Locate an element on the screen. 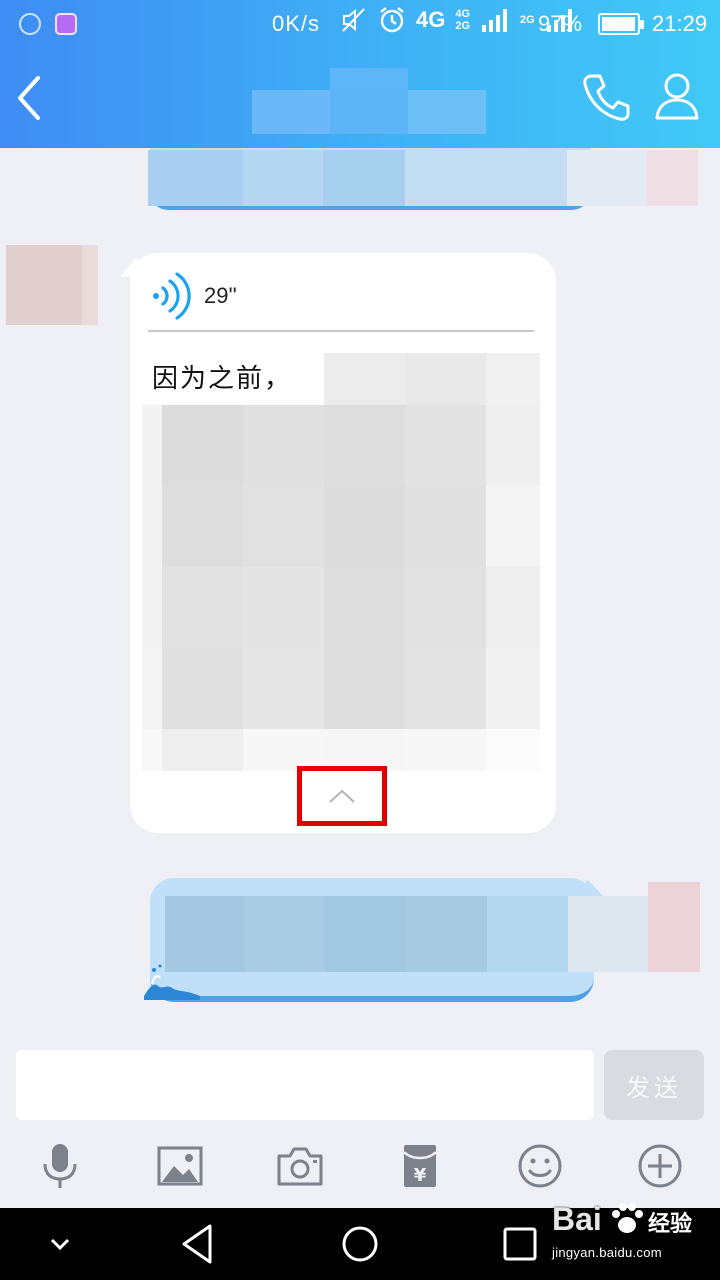 Image resolution: width=720 pixels, height=1280 pixels. camera-button is located at coordinates (300, 1166).